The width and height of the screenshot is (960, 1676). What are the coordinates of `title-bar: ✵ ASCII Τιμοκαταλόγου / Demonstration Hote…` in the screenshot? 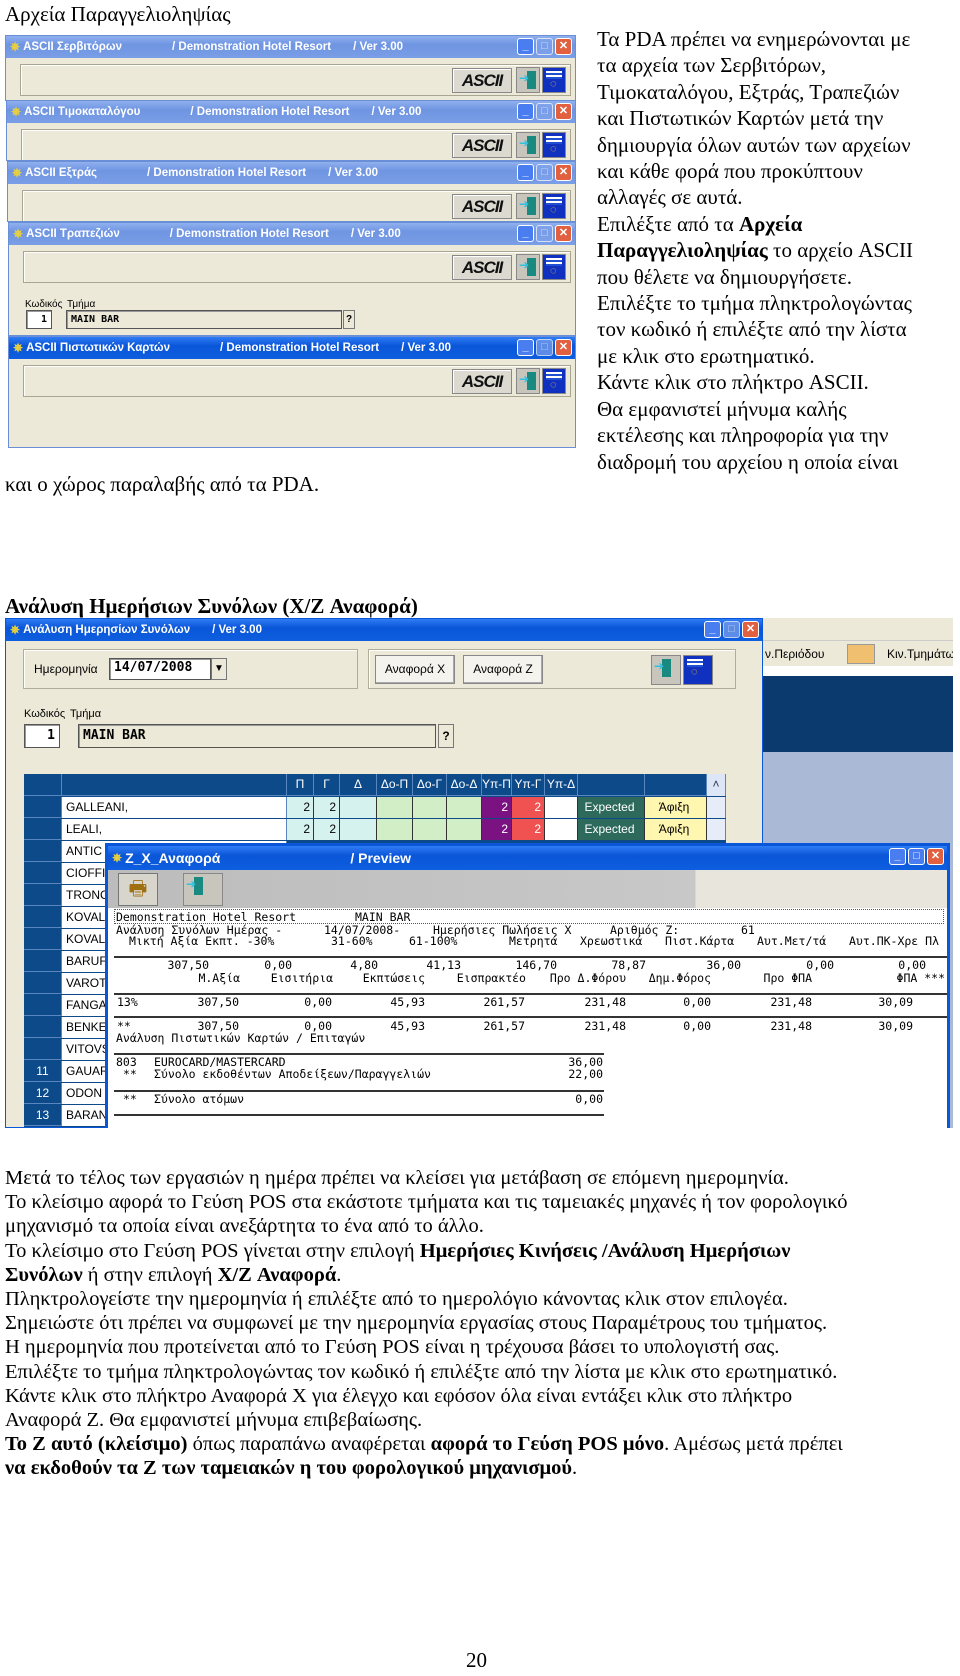 It's located at (291, 112).